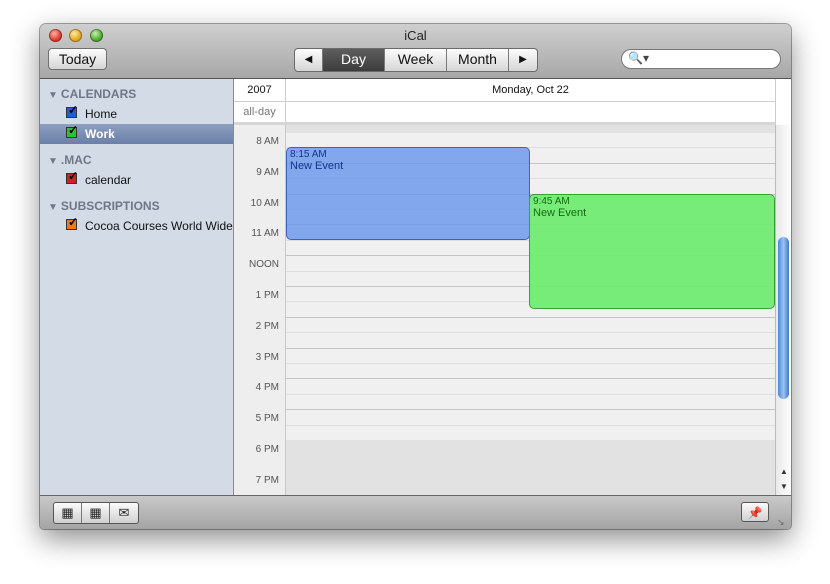  I want to click on checkbox-cocoa-courses: ✓, so click(72, 222).